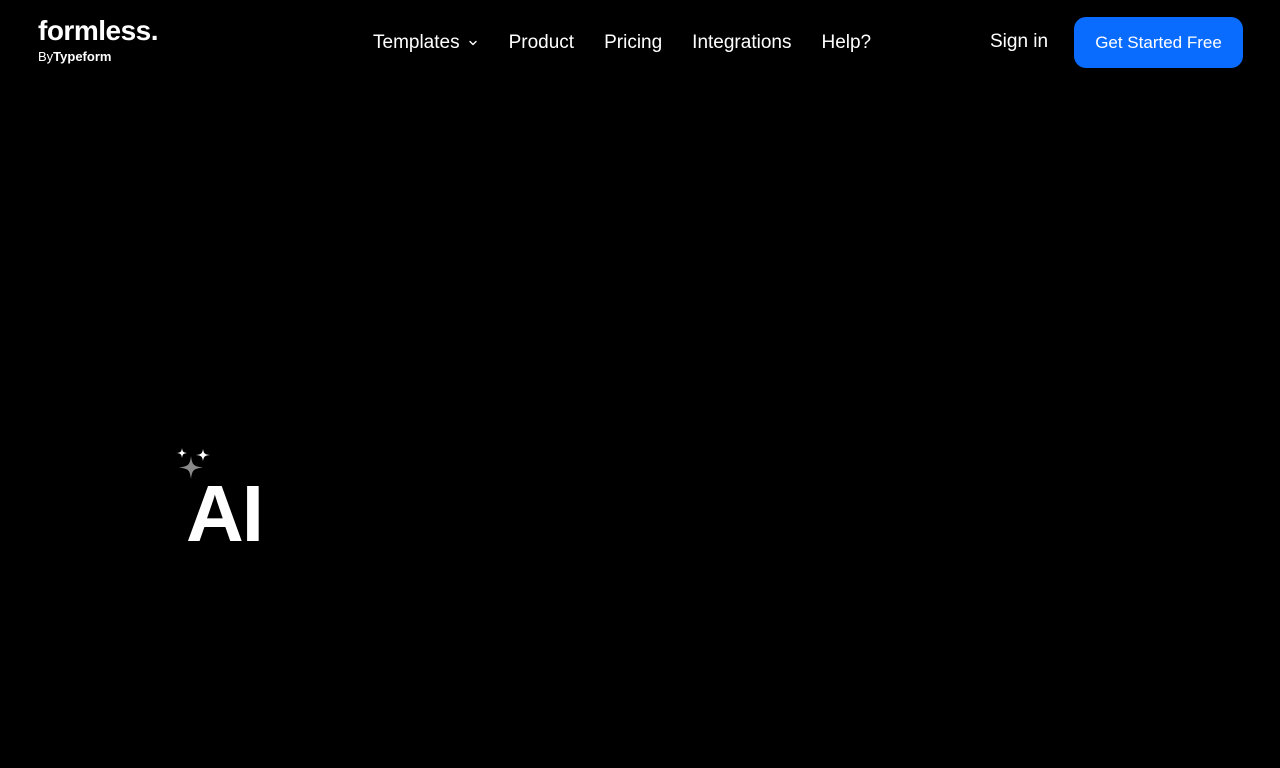  What do you see at coordinates (46, 56) in the screenshot?
I see `logo-by: By` at bounding box center [46, 56].